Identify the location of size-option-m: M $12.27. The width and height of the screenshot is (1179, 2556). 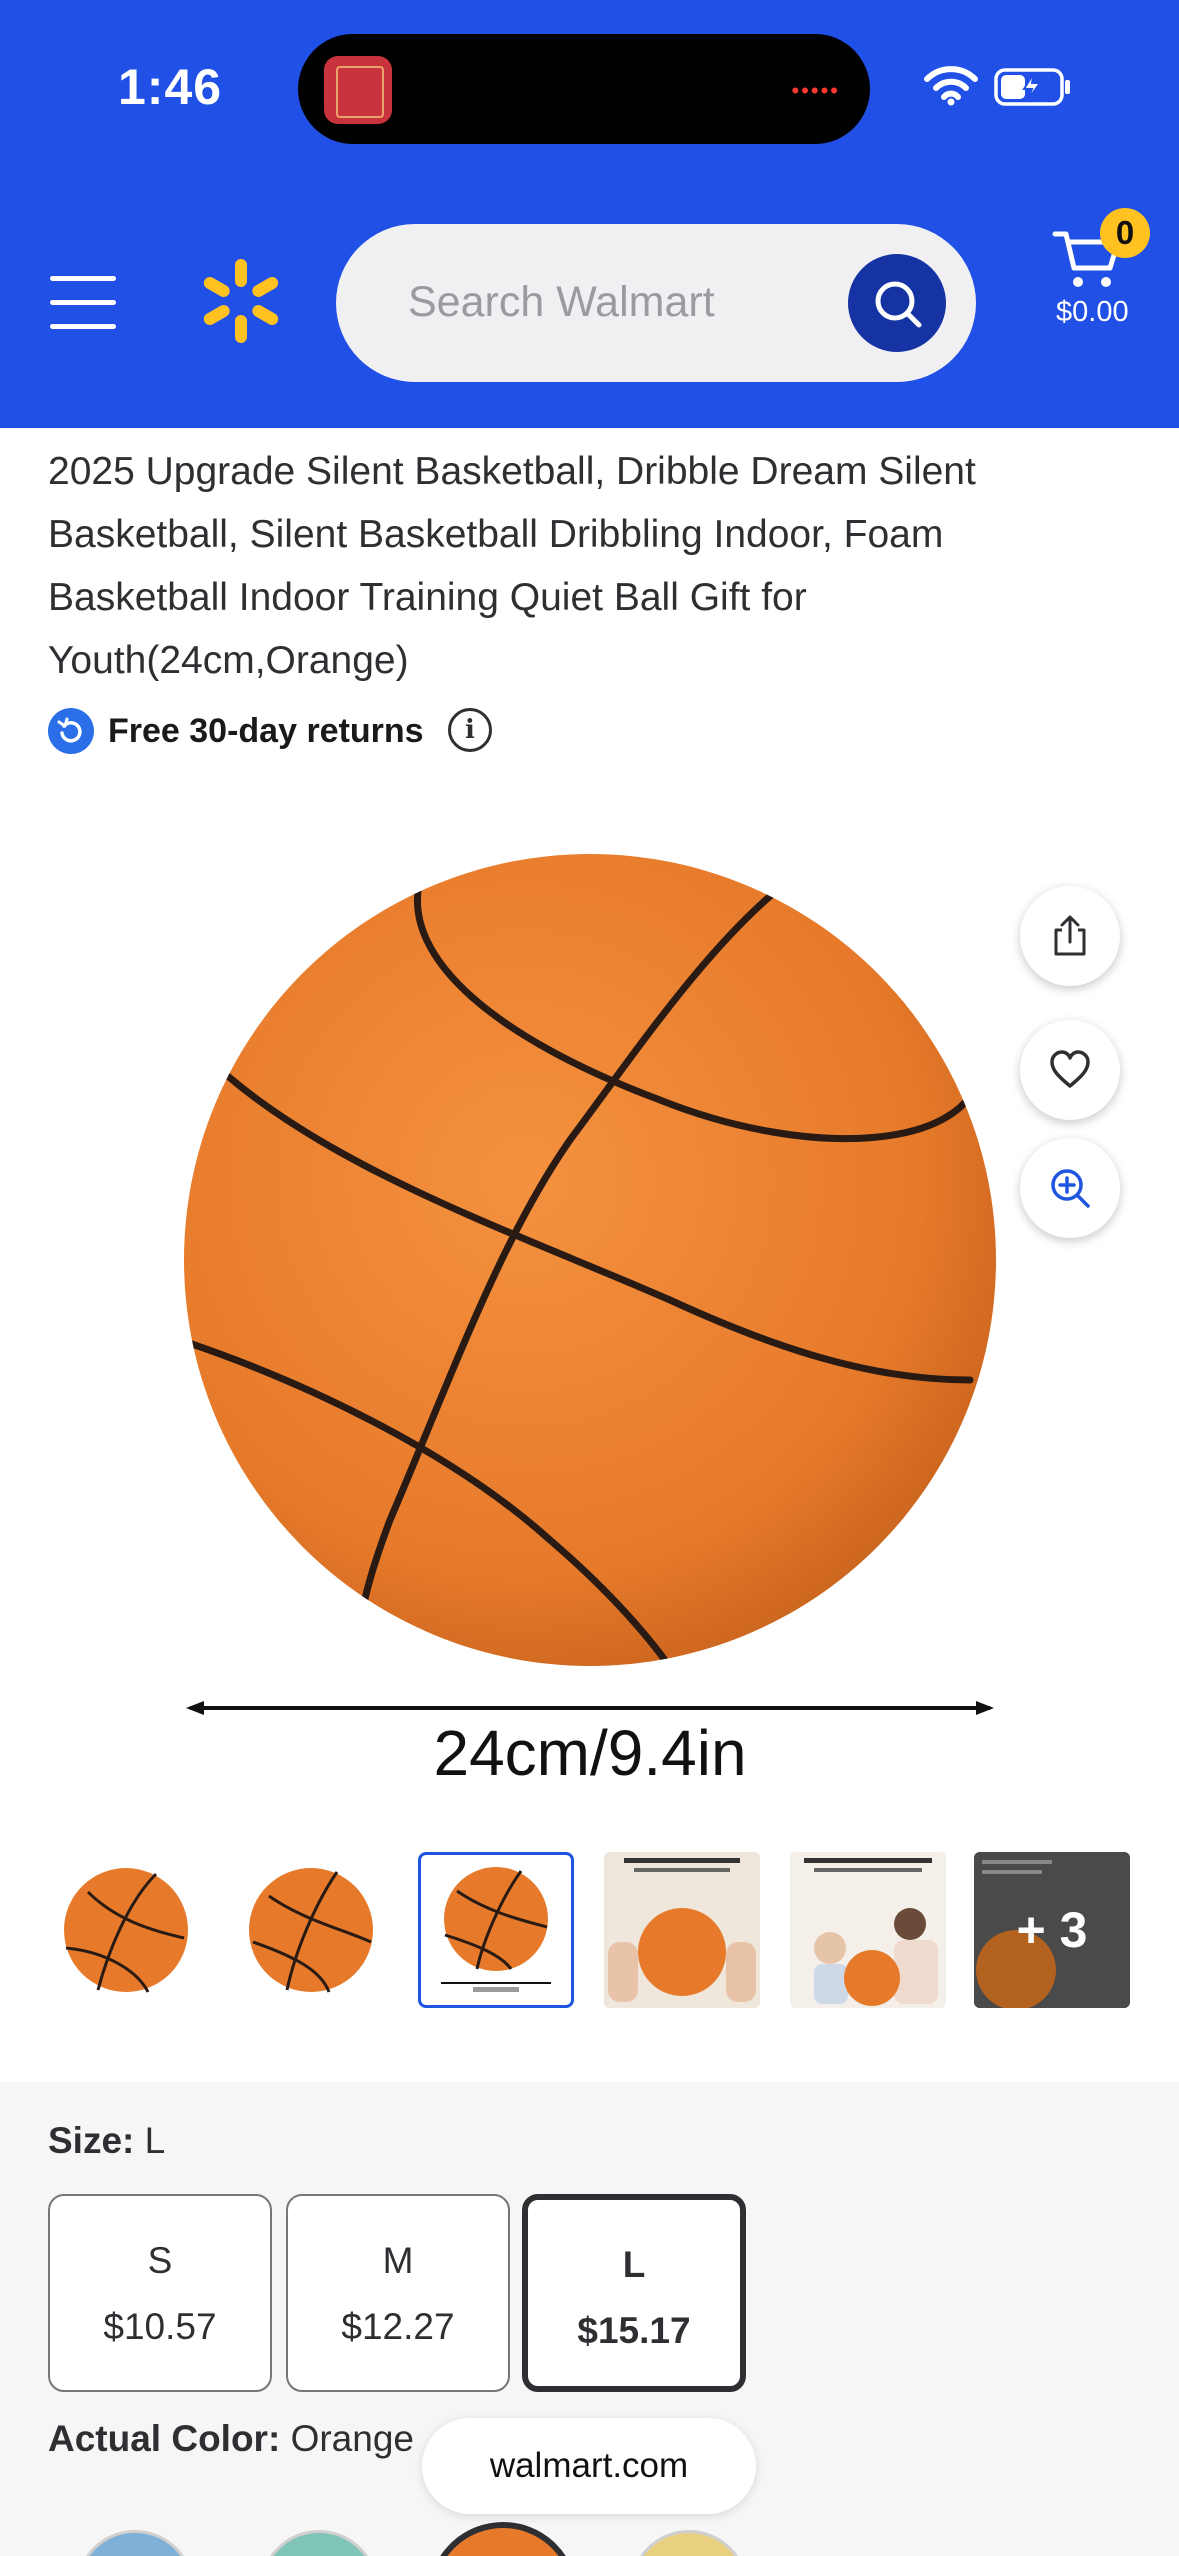
(398, 2293).